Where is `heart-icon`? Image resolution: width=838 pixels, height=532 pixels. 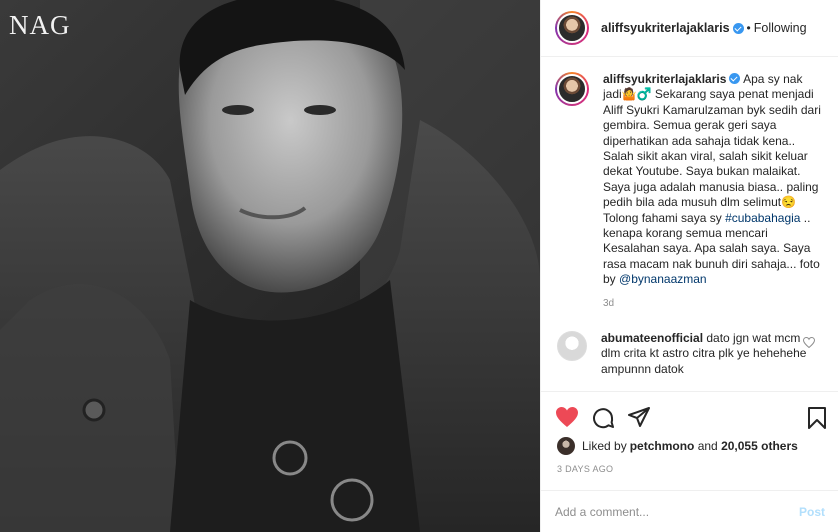 heart-icon is located at coordinates (567, 417).